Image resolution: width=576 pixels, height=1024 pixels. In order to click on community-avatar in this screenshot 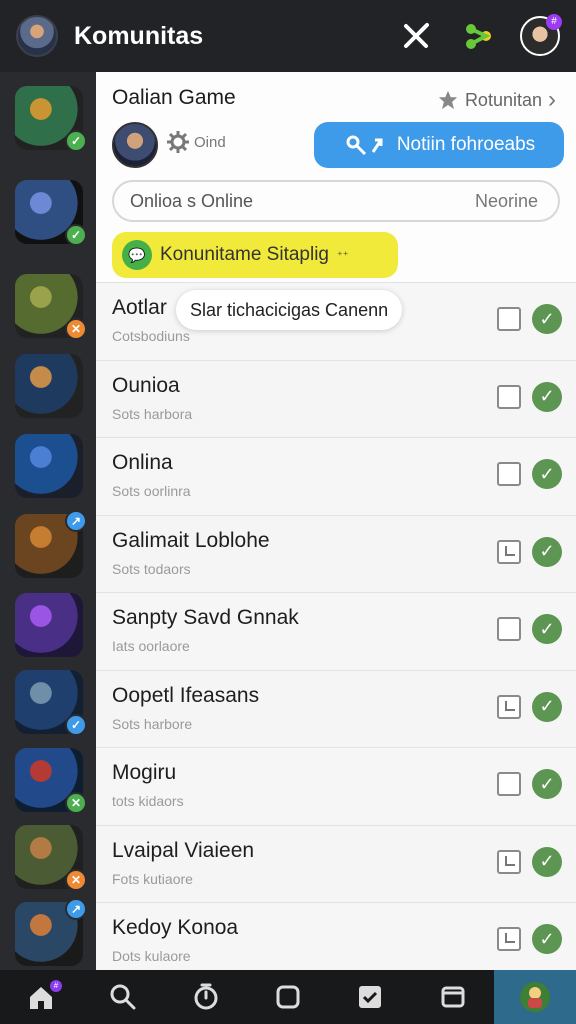, I will do `click(37, 36)`.